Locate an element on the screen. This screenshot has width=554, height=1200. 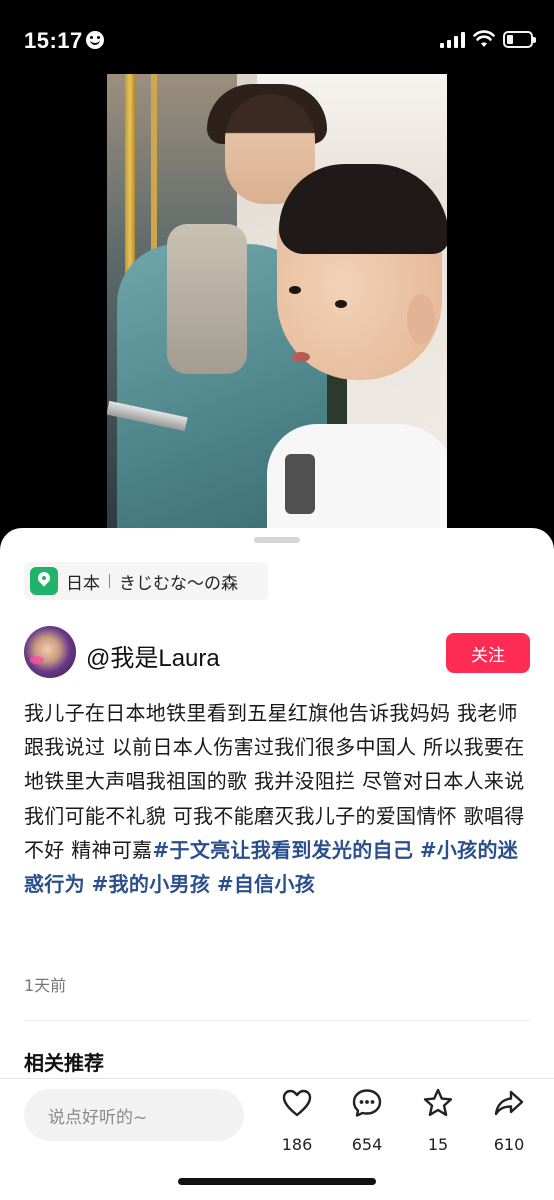
hashtag-link: #于文亮让我看到发光的自己 is located at coordinates (282, 850).